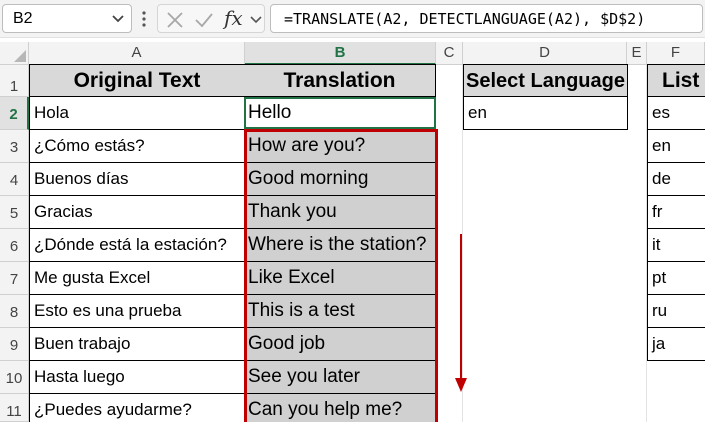 This screenshot has height=422, width=705. What do you see at coordinates (545, 53) in the screenshot?
I see `column-header-d: D` at bounding box center [545, 53].